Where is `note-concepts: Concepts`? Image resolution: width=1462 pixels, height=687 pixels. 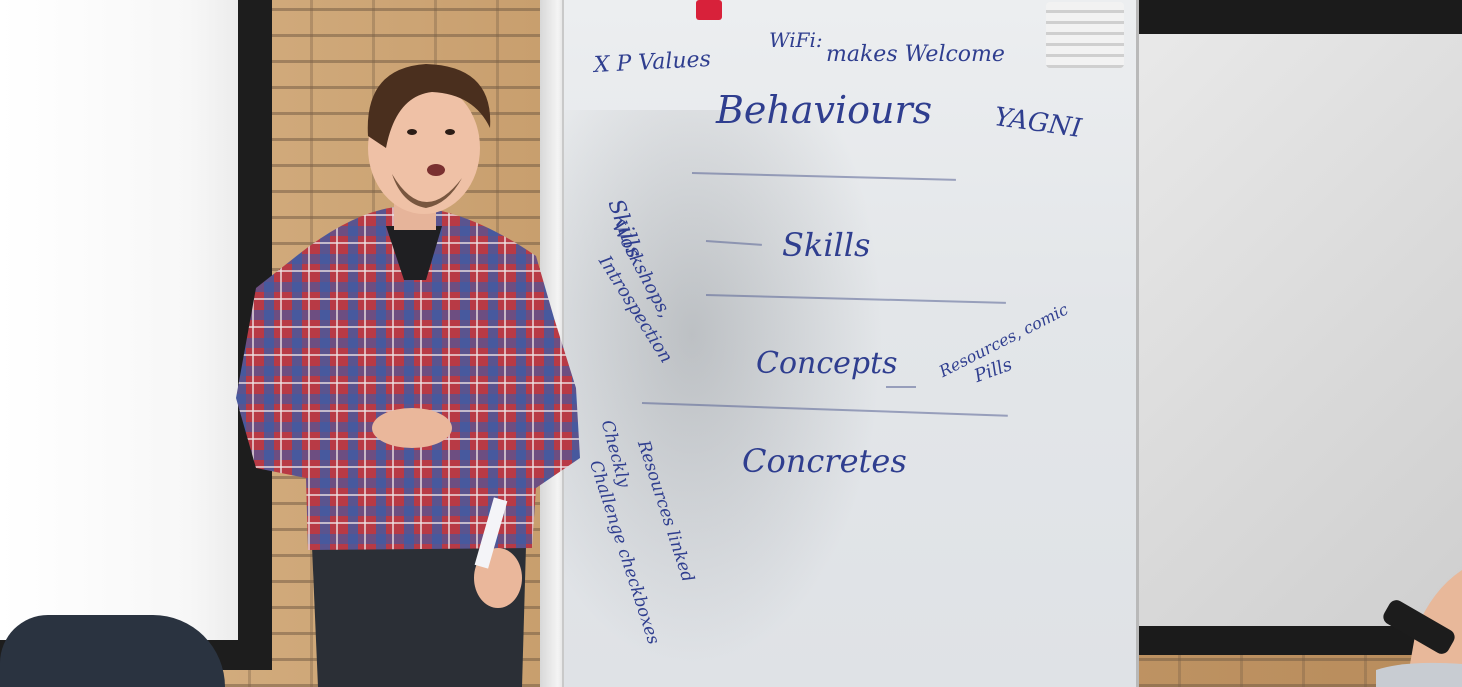
note-concepts: Concepts is located at coordinates (827, 363).